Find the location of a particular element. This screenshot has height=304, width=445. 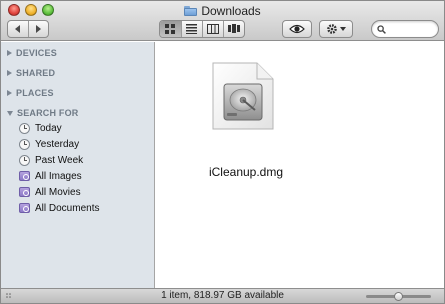

column-view-button is located at coordinates (212, 29).